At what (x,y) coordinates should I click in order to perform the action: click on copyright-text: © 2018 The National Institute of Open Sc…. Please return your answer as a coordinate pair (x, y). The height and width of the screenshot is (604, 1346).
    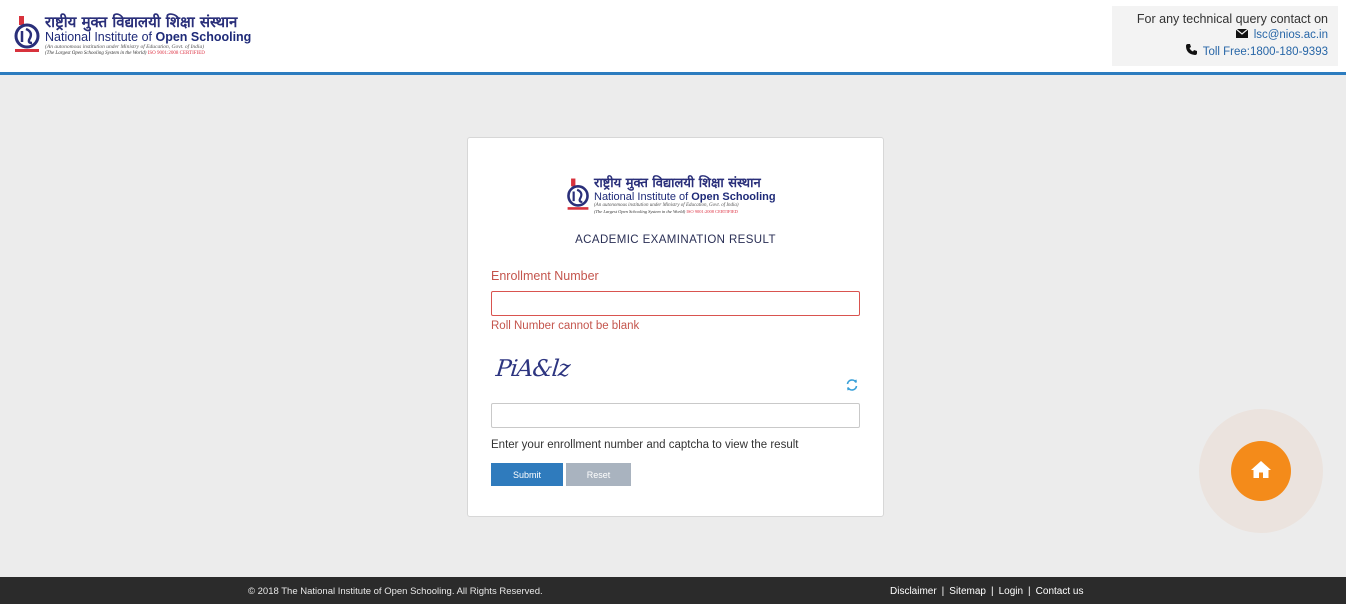
    Looking at the image, I should click on (395, 591).